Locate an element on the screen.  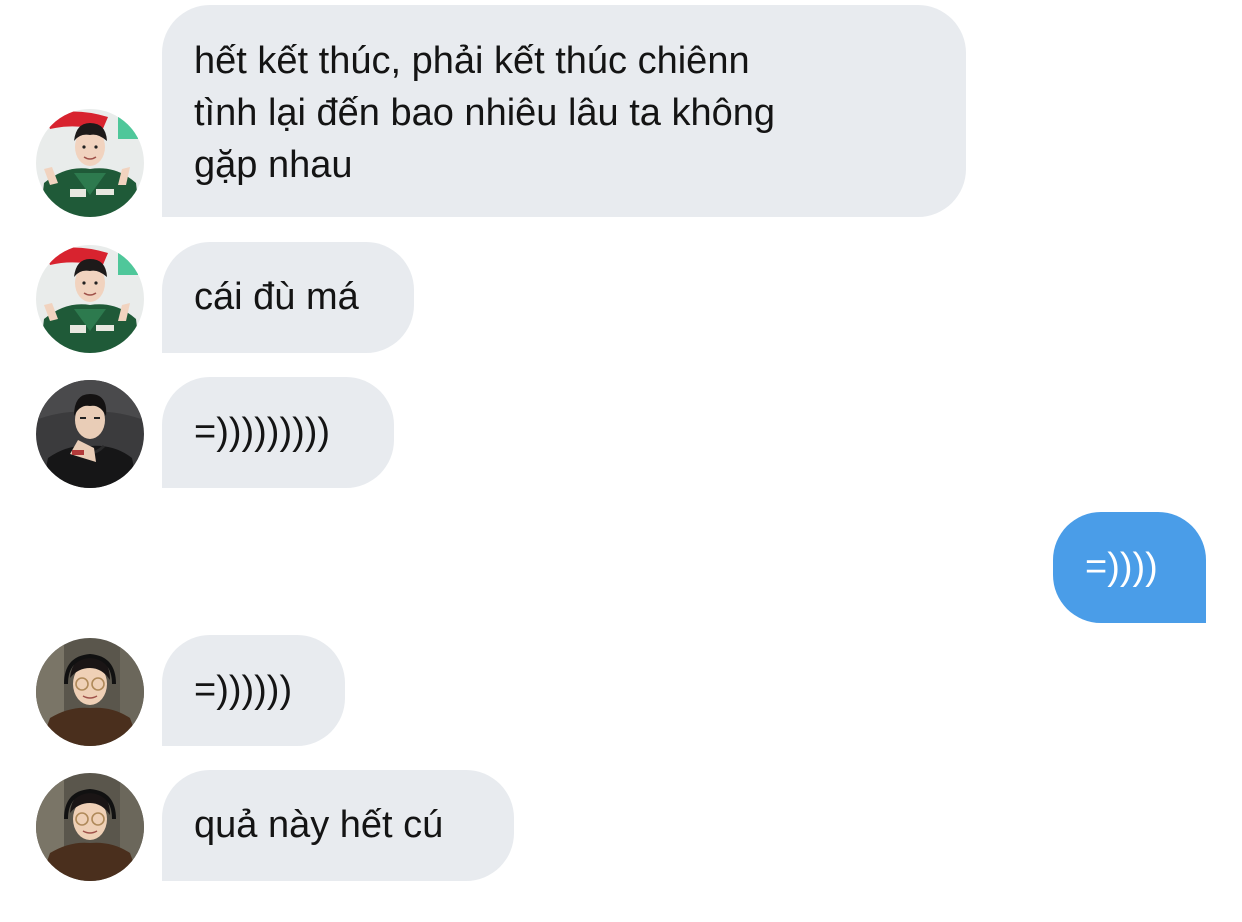
message-line: gặp nhau is located at coordinates (273, 165).